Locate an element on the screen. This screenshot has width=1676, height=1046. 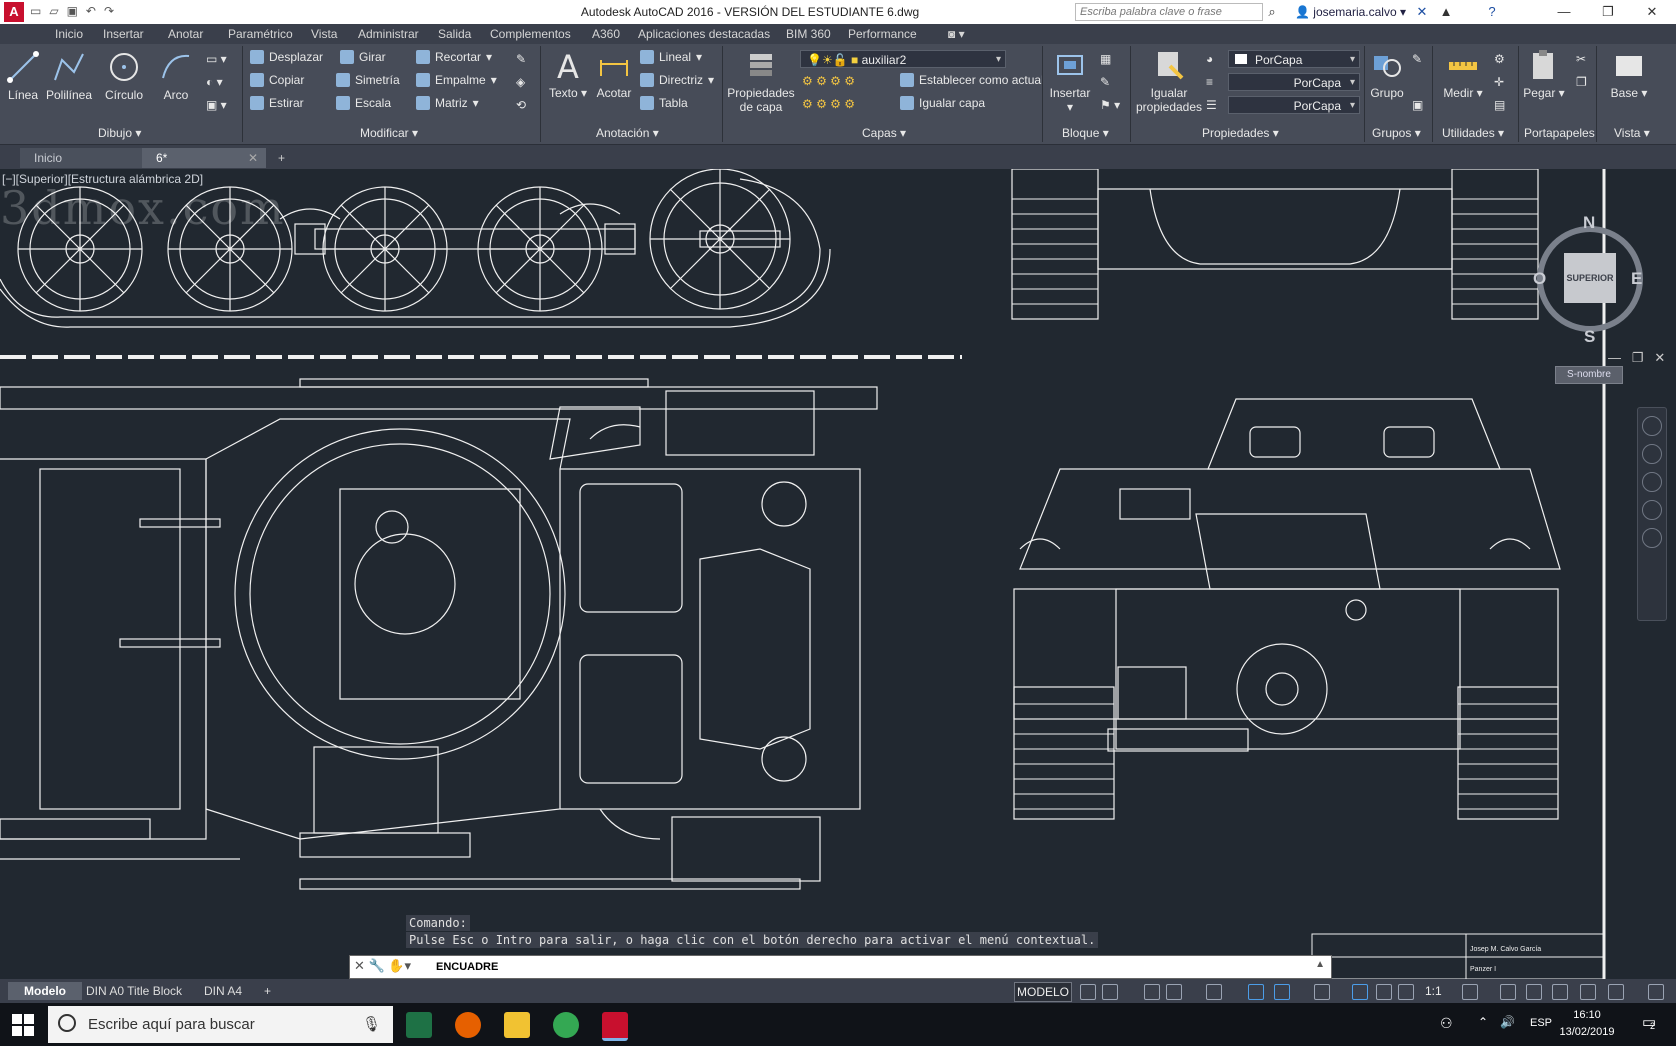
tab-administrar: Administrar is located at coordinates (388, 34).